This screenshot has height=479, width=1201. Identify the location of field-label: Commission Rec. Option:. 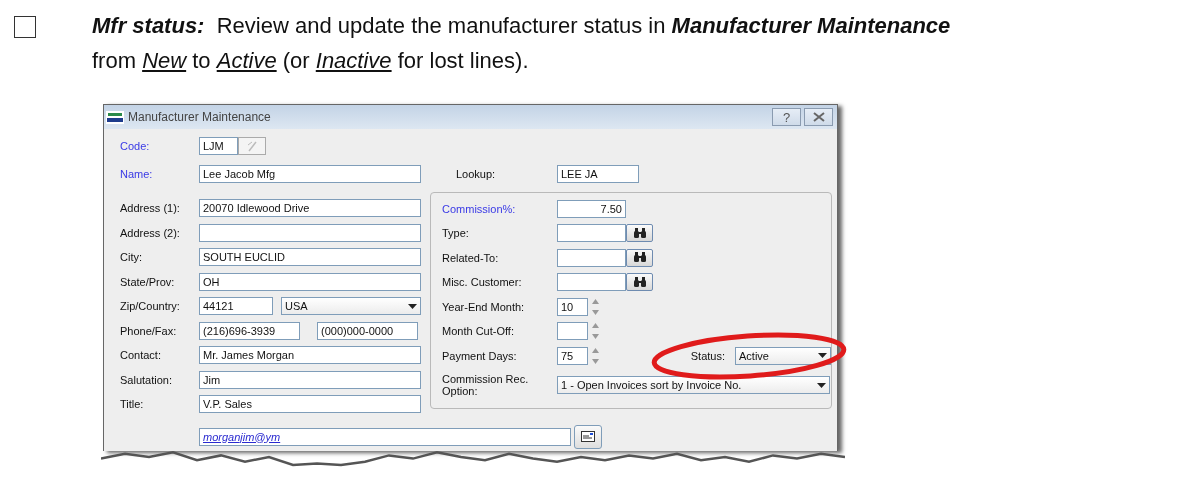
(486, 385).